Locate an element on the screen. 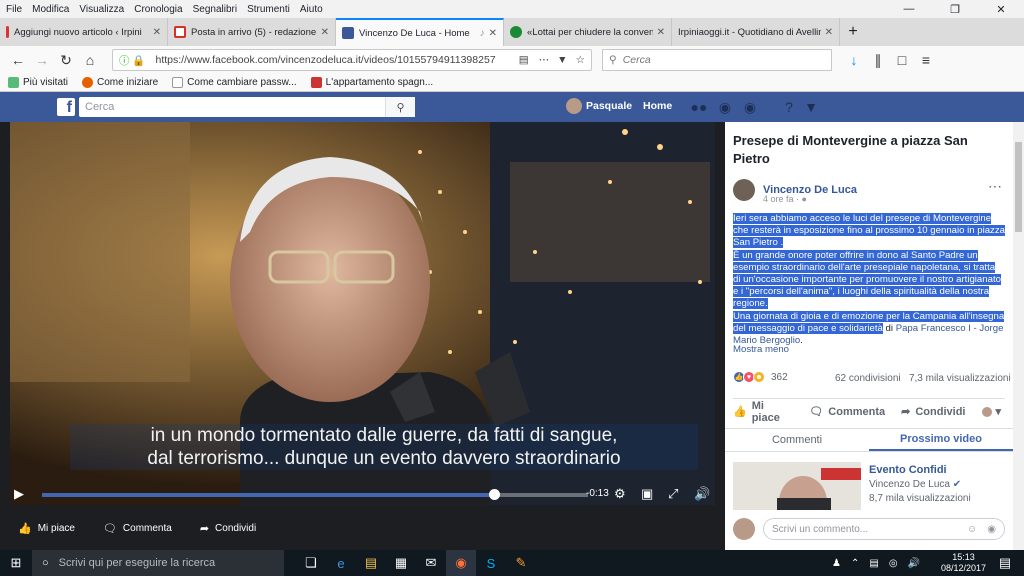  tab-vincenzo-de-luca: Vincenzo De Luca - Home ♪ ✕ is located at coordinates (420, 32).